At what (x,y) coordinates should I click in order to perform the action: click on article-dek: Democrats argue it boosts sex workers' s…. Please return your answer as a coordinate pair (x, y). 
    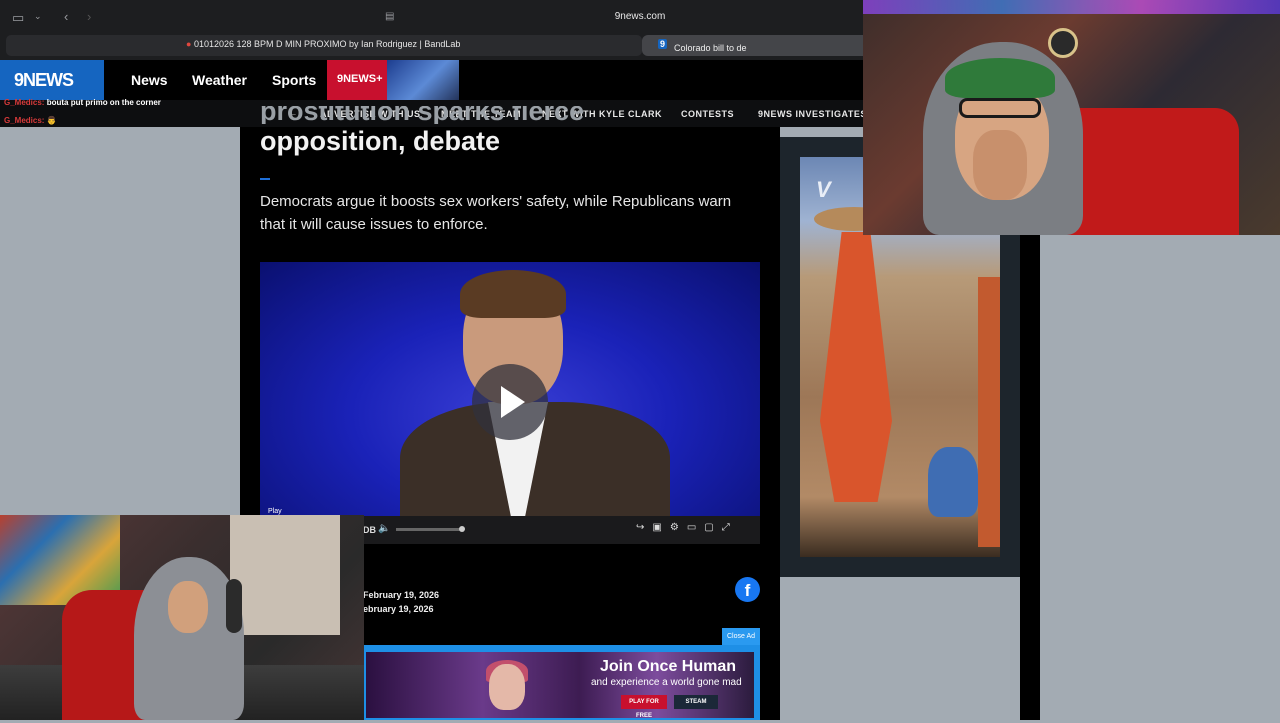
    Looking at the image, I should click on (496, 213).